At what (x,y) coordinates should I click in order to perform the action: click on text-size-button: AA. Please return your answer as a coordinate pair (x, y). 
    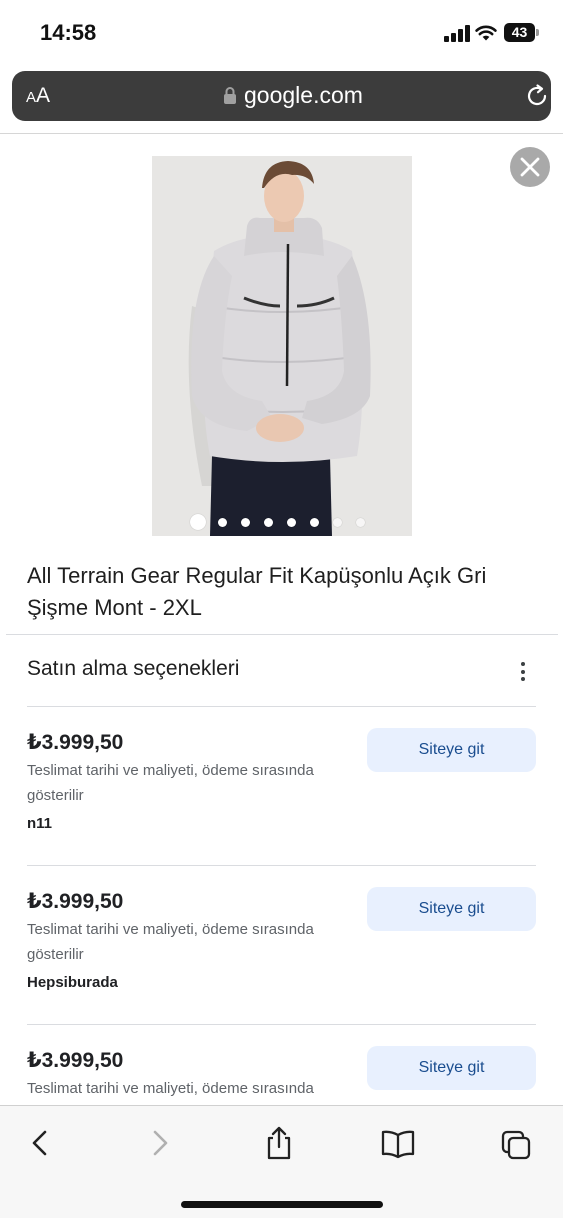
    Looking at the image, I should click on (38, 96).